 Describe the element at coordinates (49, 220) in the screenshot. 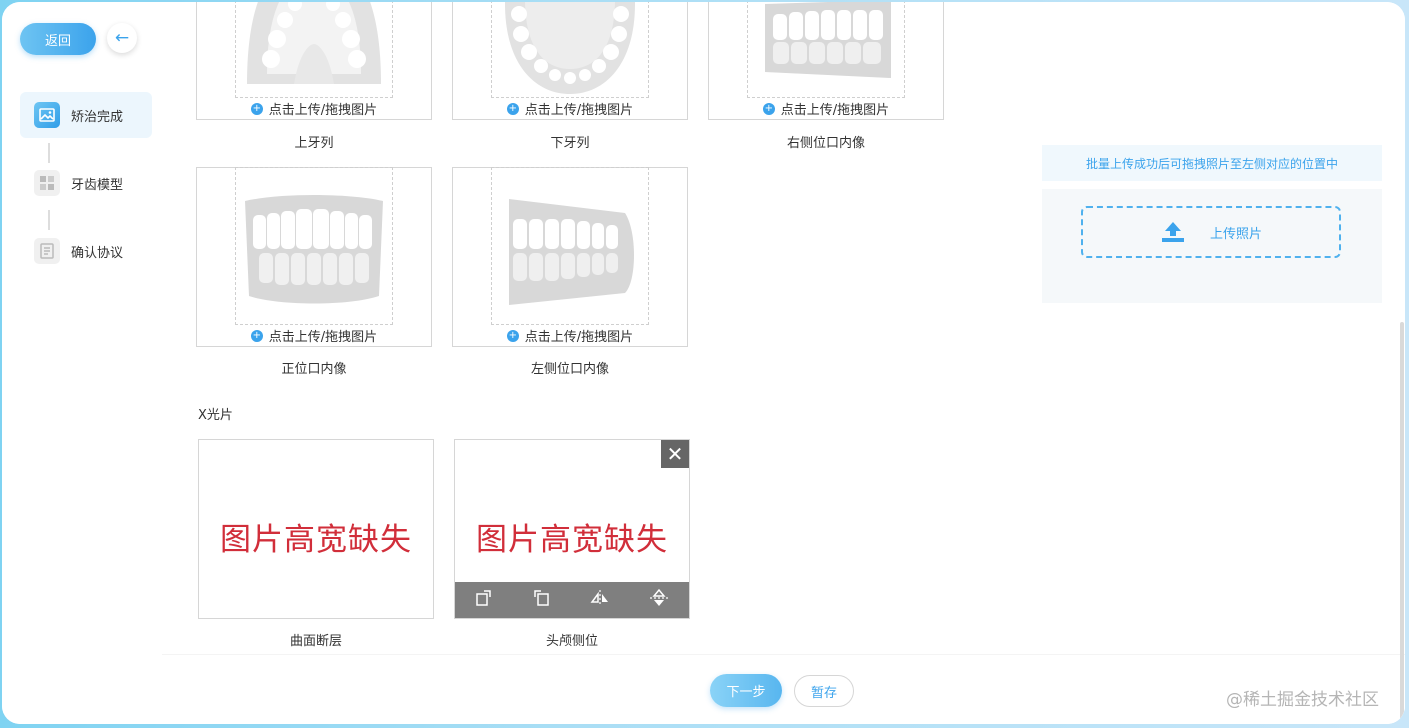

I see `step-connector` at that location.